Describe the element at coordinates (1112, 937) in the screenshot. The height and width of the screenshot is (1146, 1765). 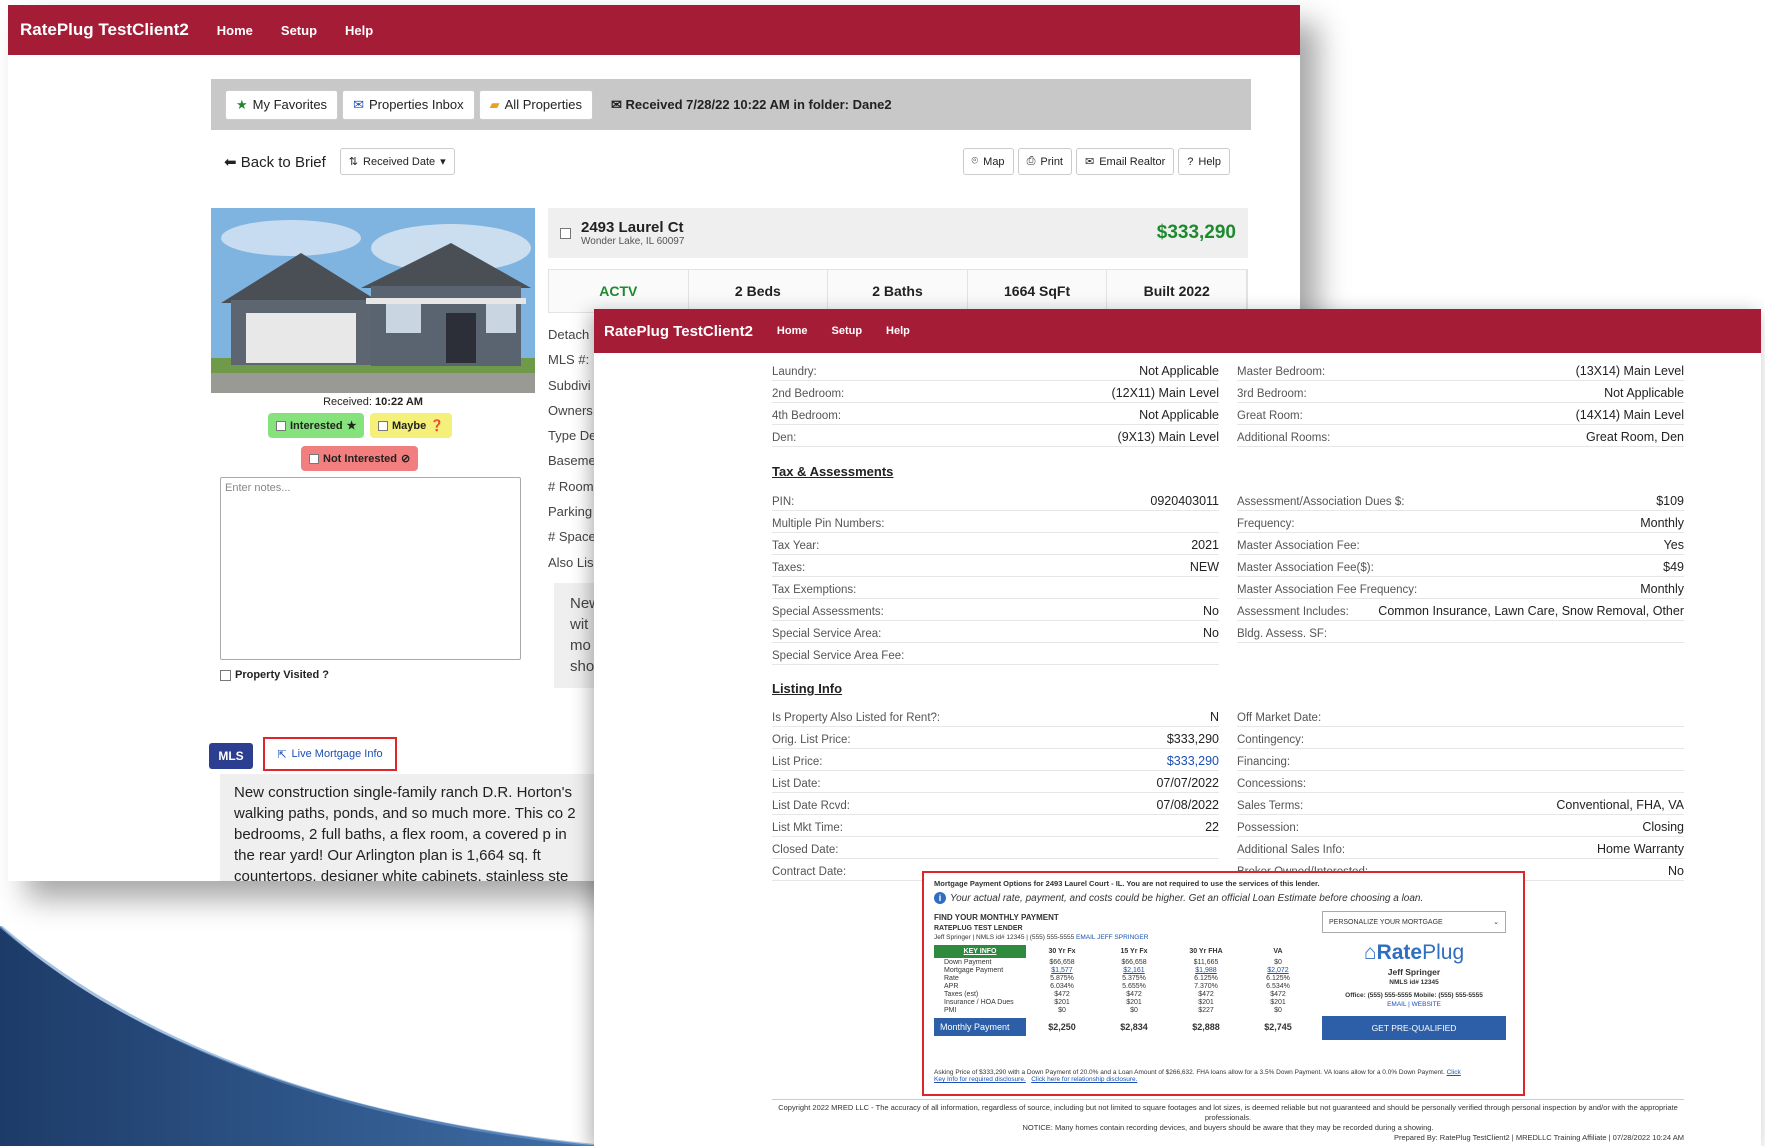
I see `email-lender-link: EMAIL JEFF SPRINGER` at that location.